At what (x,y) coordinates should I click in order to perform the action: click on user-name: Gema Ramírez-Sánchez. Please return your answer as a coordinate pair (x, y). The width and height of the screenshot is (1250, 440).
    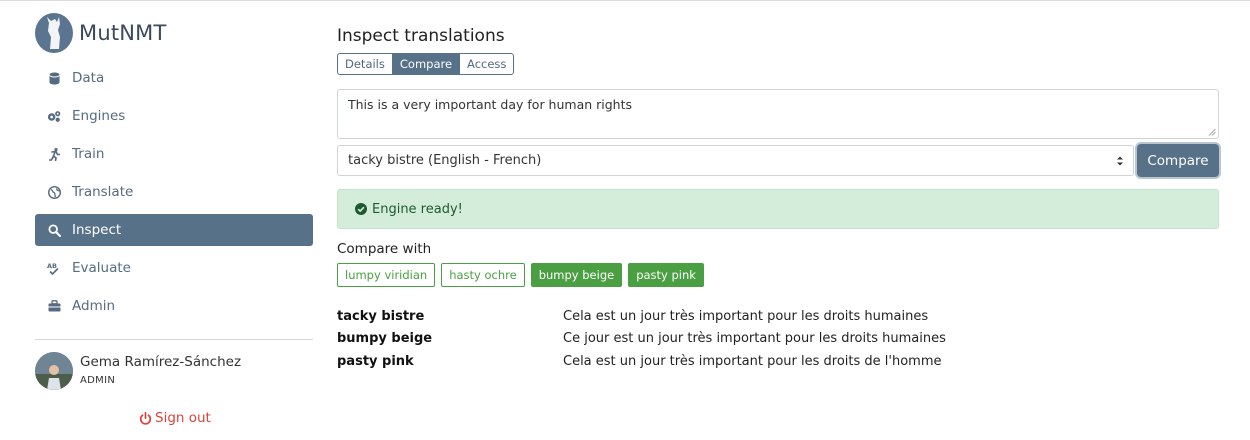
    Looking at the image, I should click on (161, 362).